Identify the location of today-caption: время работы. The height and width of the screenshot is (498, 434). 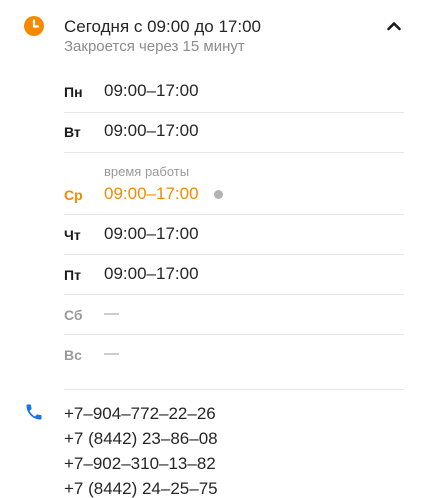
(147, 171).